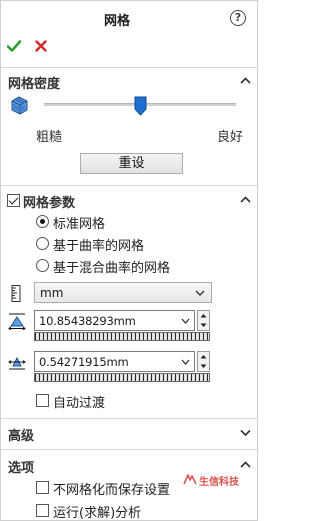 The width and height of the screenshot is (320, 521). What do you see at coordinates (230, 137) in the screenshot?
I see `slider-fine-label: 良好` at bounding box center [230, 137].